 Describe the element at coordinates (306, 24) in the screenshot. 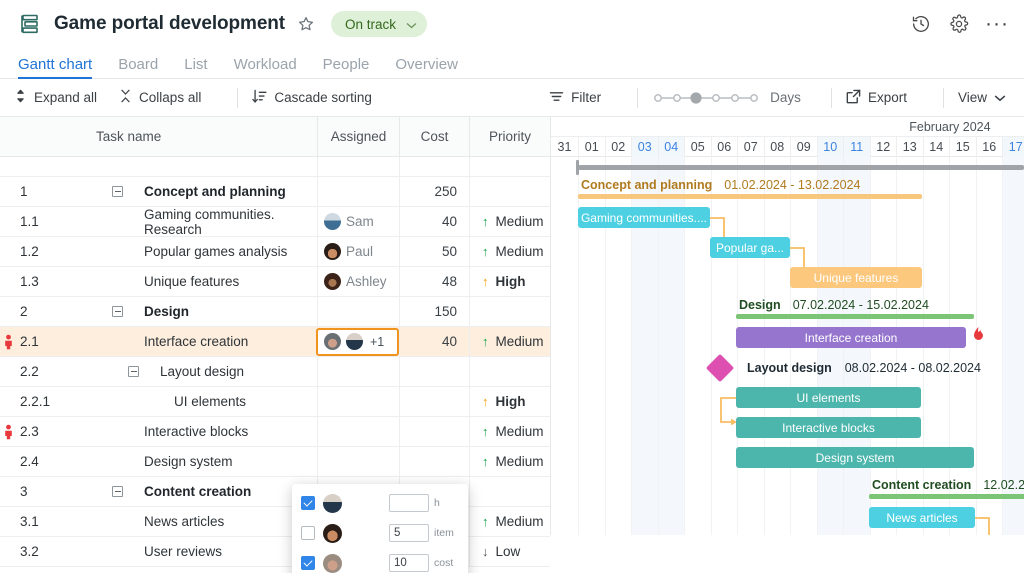

I see `star-icon` at that location.